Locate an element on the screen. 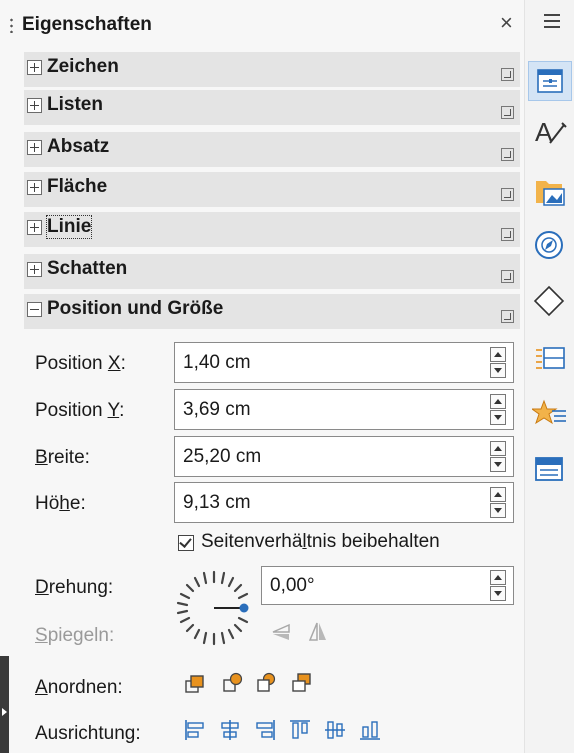 This screenshot has width=574, height=753. height-value: 9,13 cm is located at coordinates (217, 503).